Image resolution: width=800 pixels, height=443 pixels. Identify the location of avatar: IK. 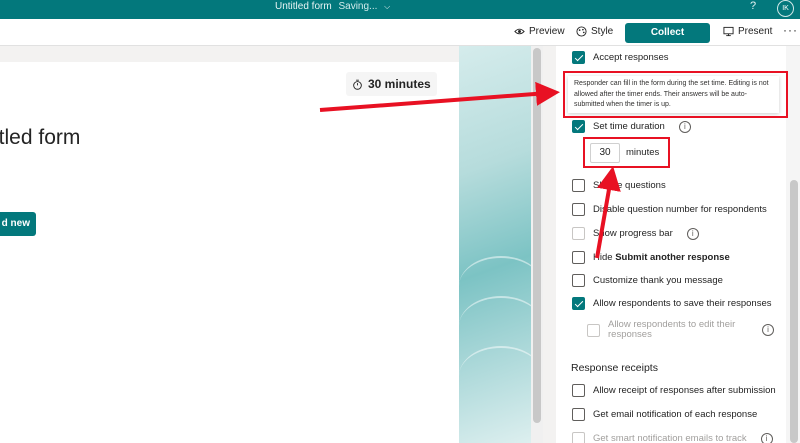
(785, 8).